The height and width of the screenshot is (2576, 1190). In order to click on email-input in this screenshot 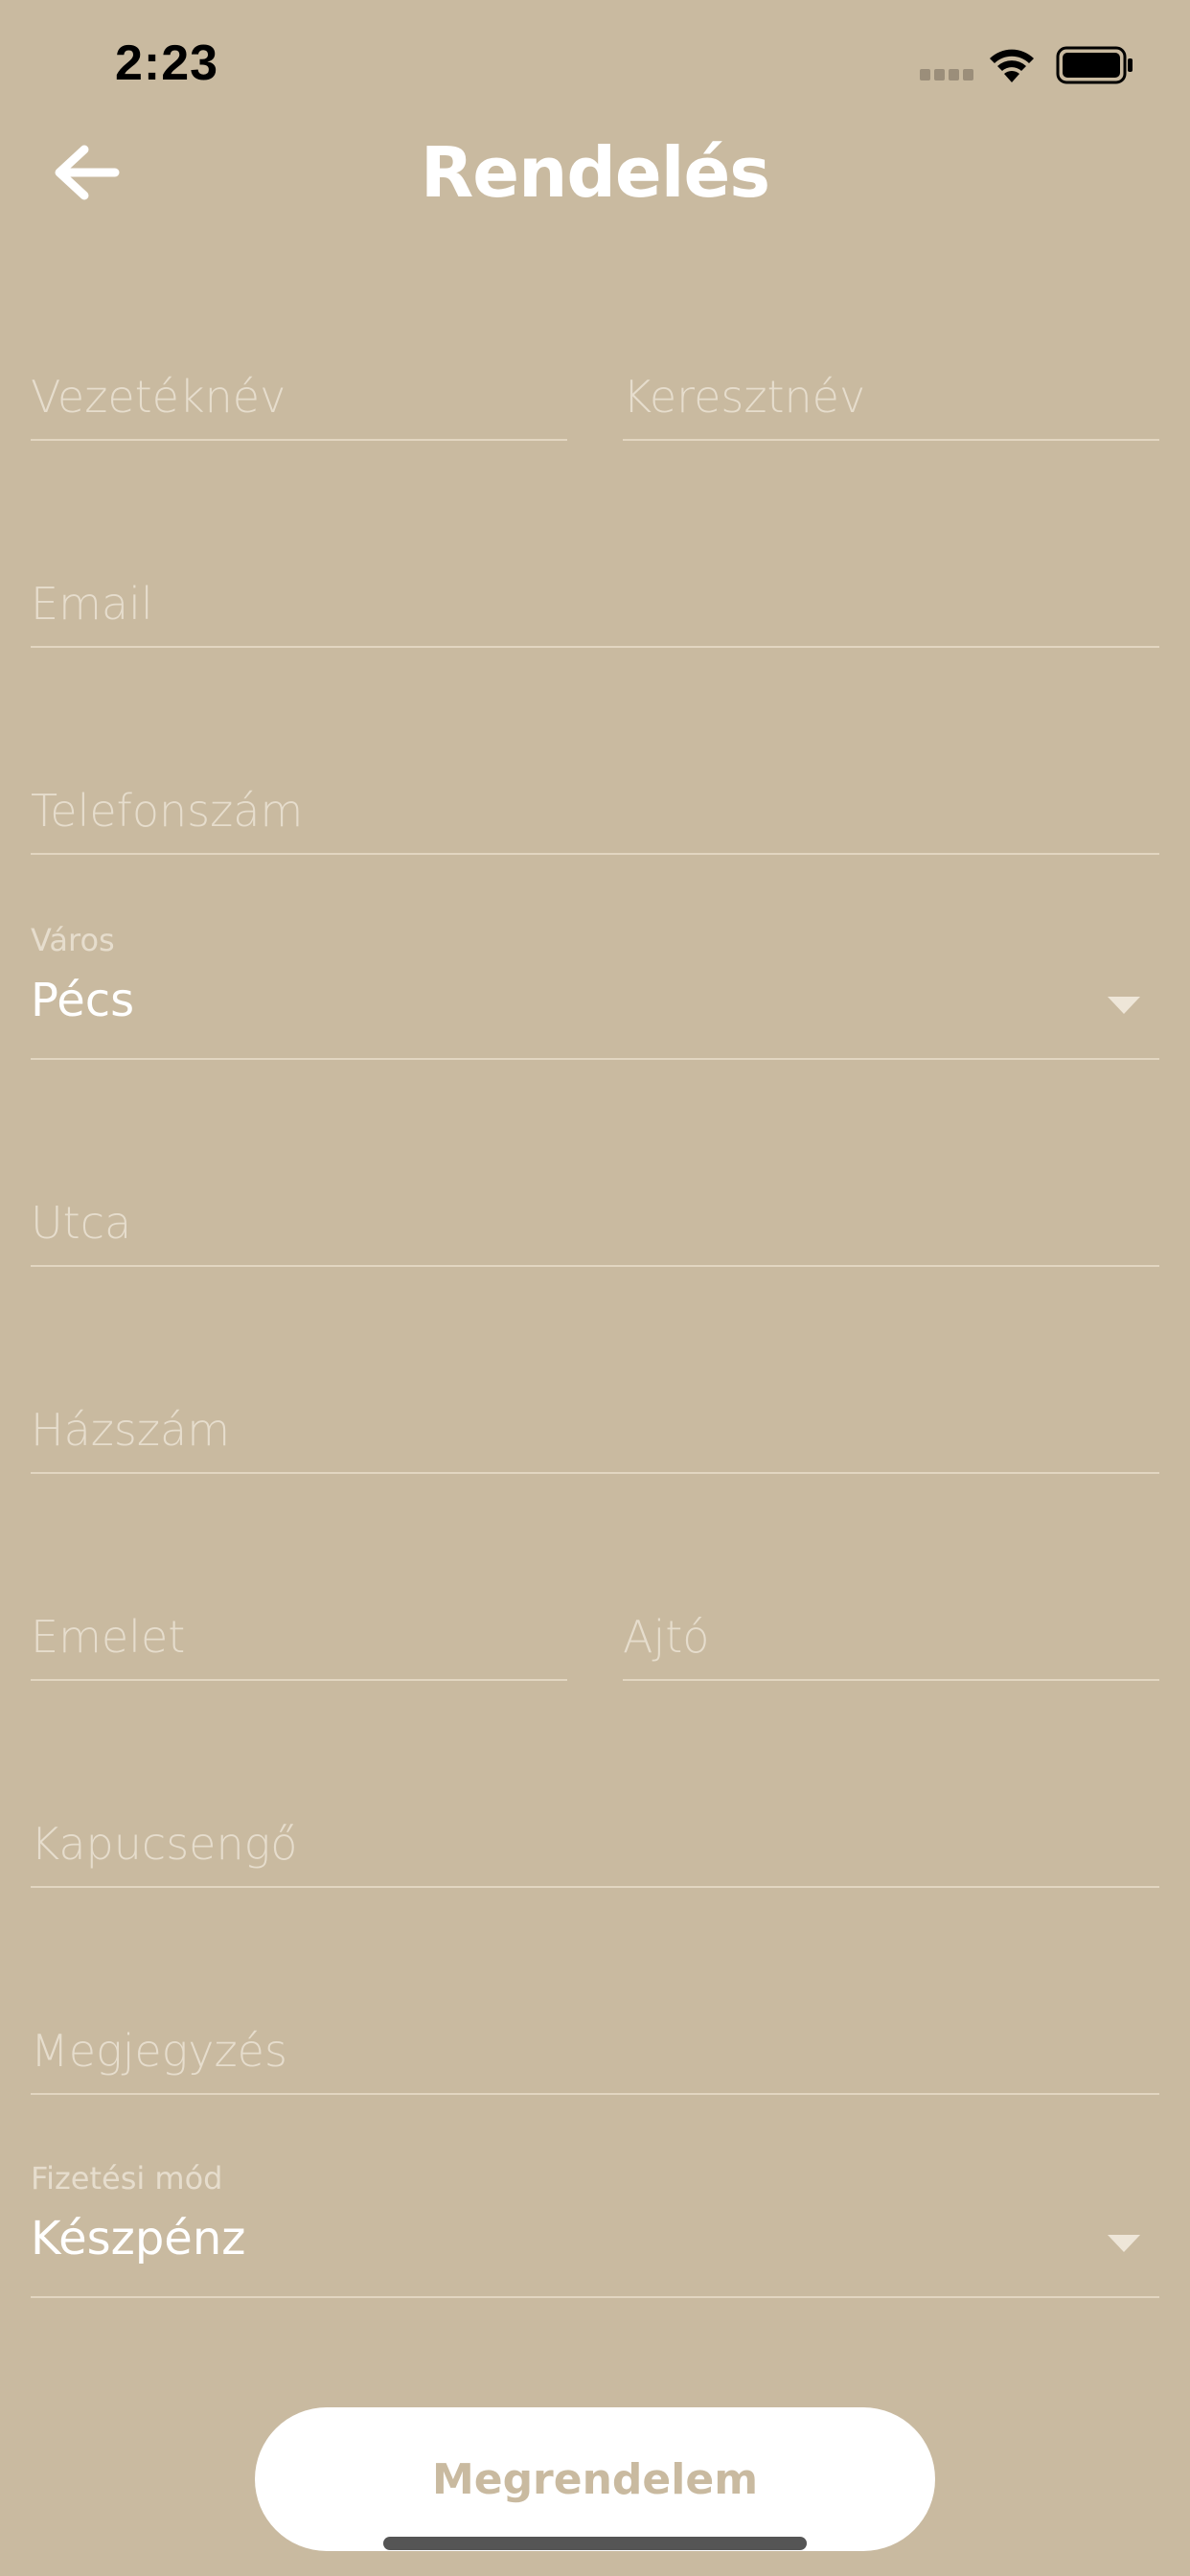, I will do `click(595, 604)`.